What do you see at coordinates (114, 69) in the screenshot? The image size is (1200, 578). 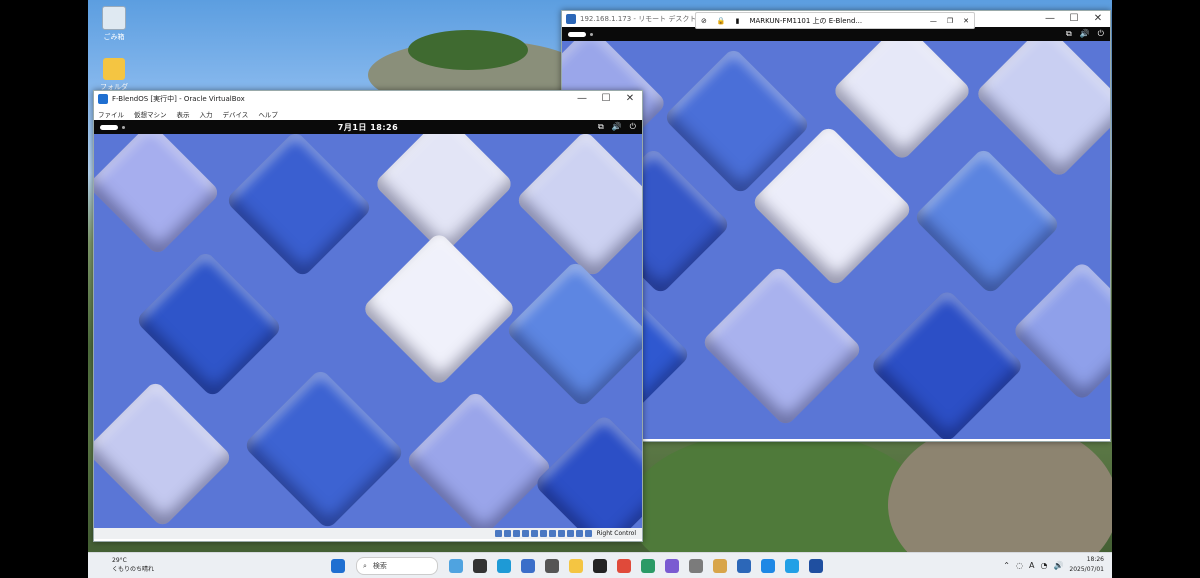 I see `folder-icon` at bounding box center [114, 69].